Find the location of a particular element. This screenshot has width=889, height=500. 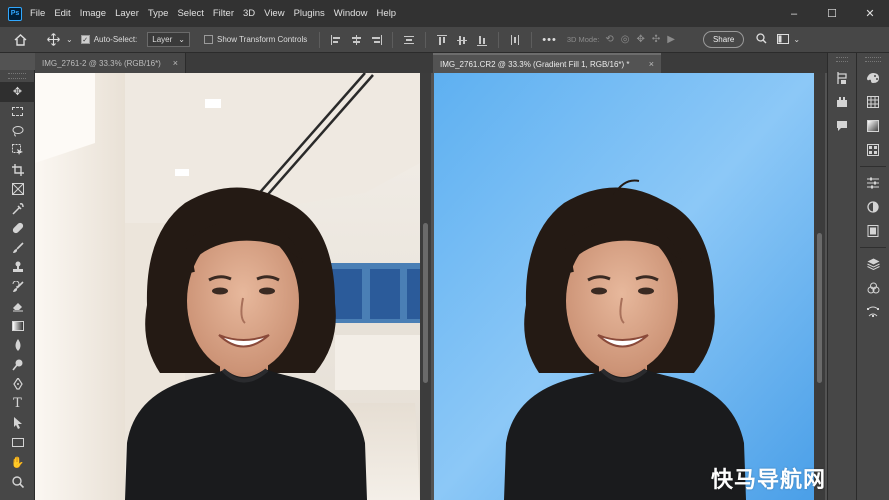

eyedropper-icon is located at coordinates (17, 209).